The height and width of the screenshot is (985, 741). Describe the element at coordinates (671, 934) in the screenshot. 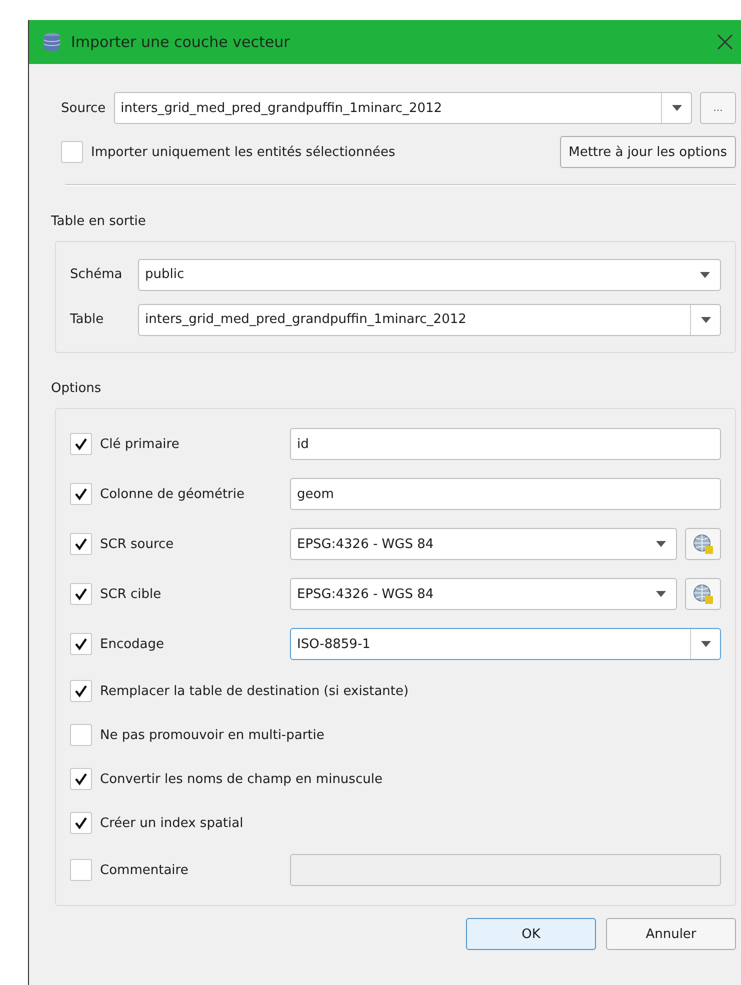

I see `dialog-button: Annuler` at that location.